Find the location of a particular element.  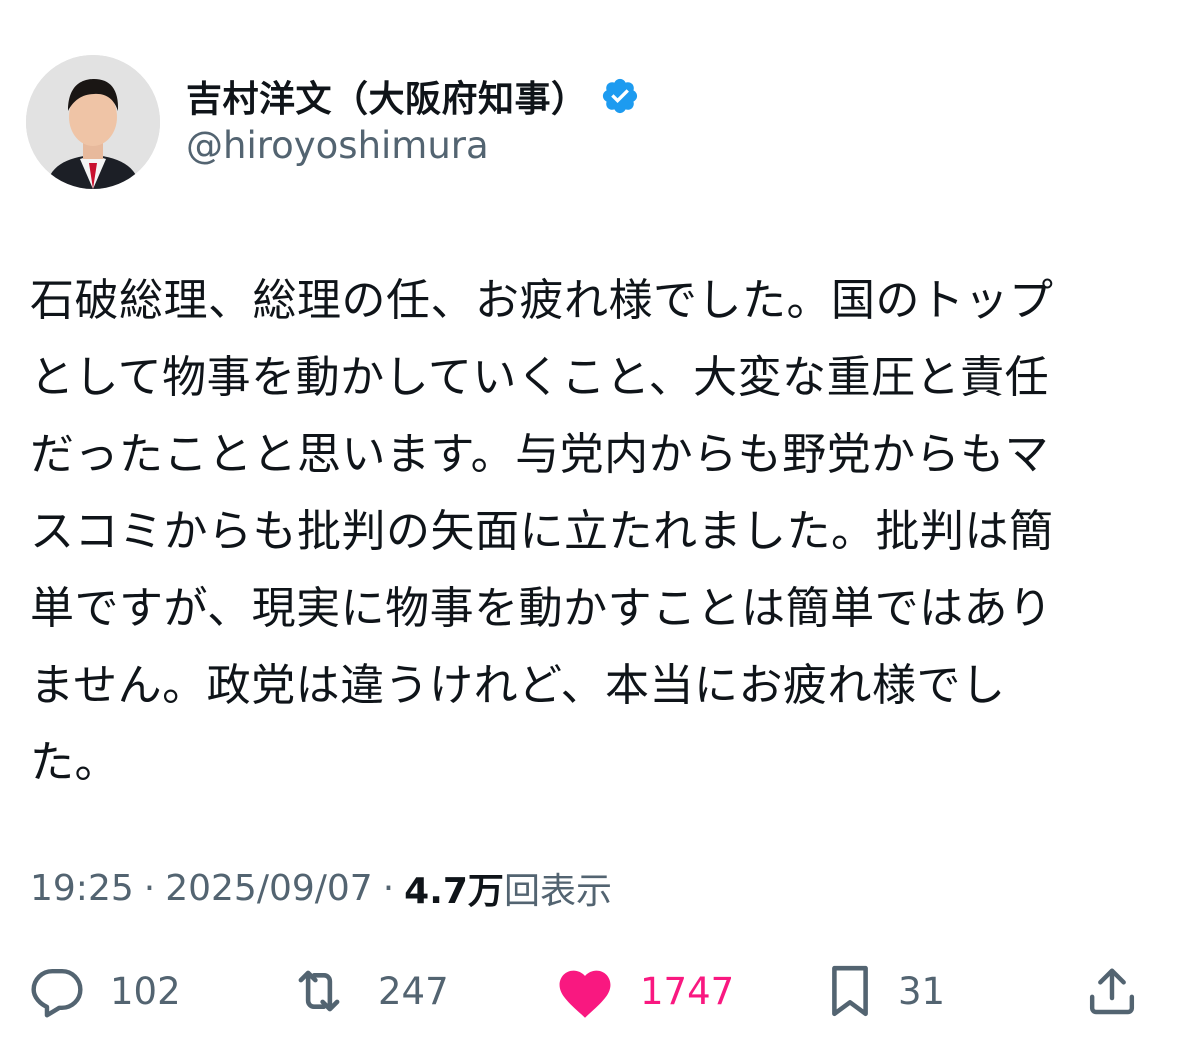

tweet-meta: 19:25 · 2025/09/07 · 4.7万 回表示 is located at coordinates (321, 888).